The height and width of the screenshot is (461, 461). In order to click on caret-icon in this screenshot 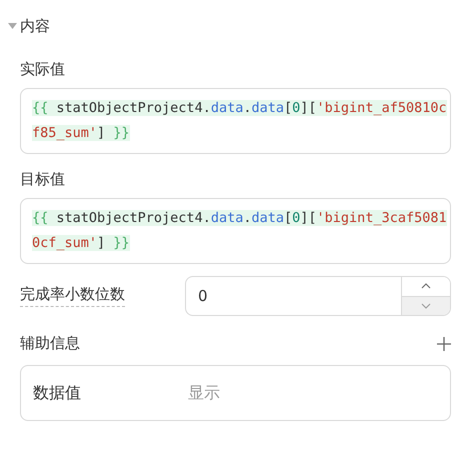, I will do `click(12, 26)`.